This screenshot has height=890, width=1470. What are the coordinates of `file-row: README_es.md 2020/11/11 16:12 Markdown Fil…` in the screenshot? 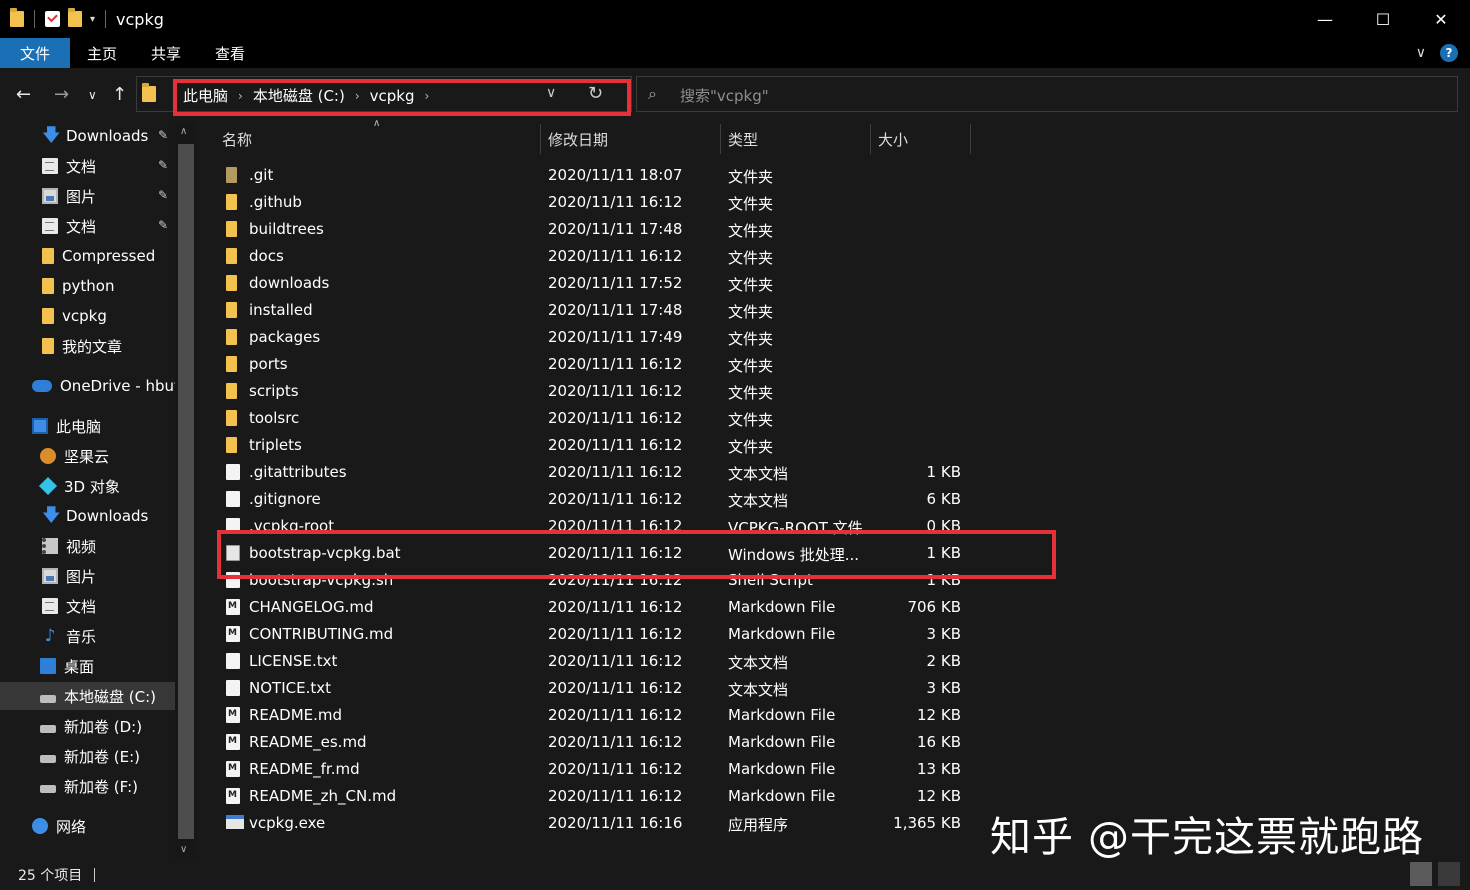 It's located at (597, 742).